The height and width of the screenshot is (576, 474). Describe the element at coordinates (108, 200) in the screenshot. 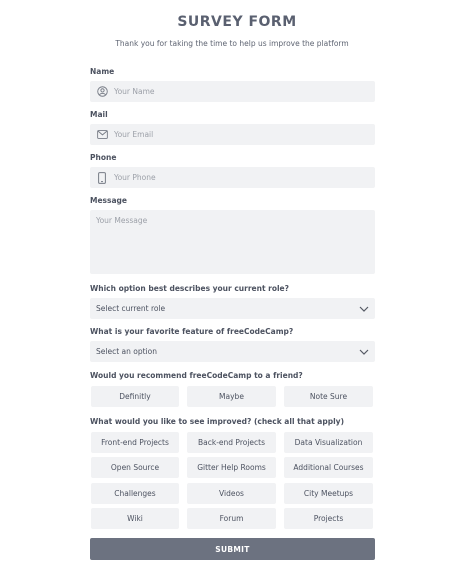

I see `message-label: Message` at that location.